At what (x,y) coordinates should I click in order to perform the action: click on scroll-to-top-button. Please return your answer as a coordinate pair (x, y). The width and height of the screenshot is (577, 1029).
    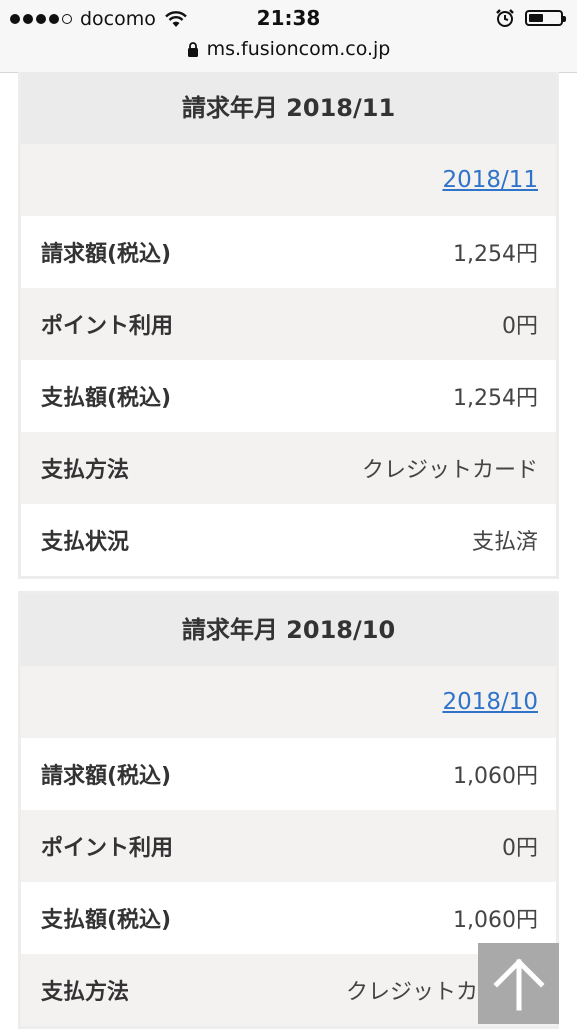
    Looking at the image, I should click on (518, 983).